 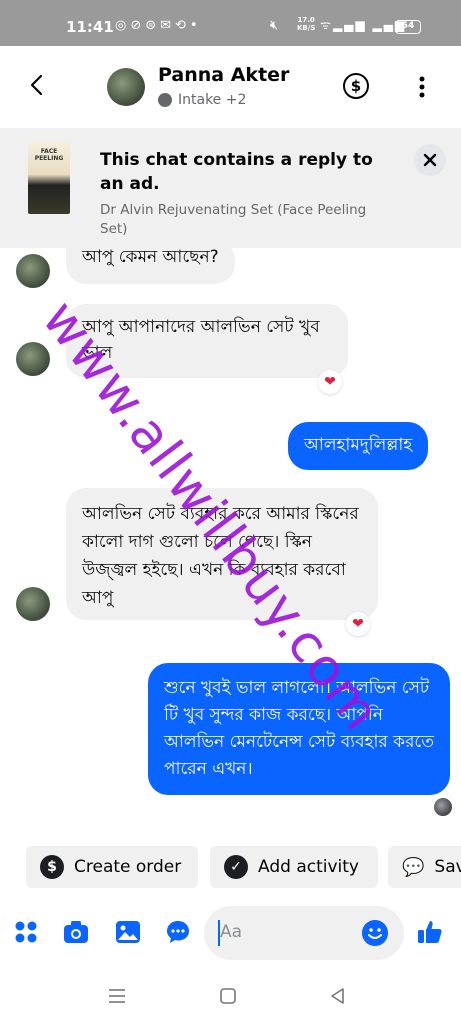 What do you see at coordinates (178, 932) in the screenshot?
I see `chat-bubble-icon` at bounding box center [178, 932].